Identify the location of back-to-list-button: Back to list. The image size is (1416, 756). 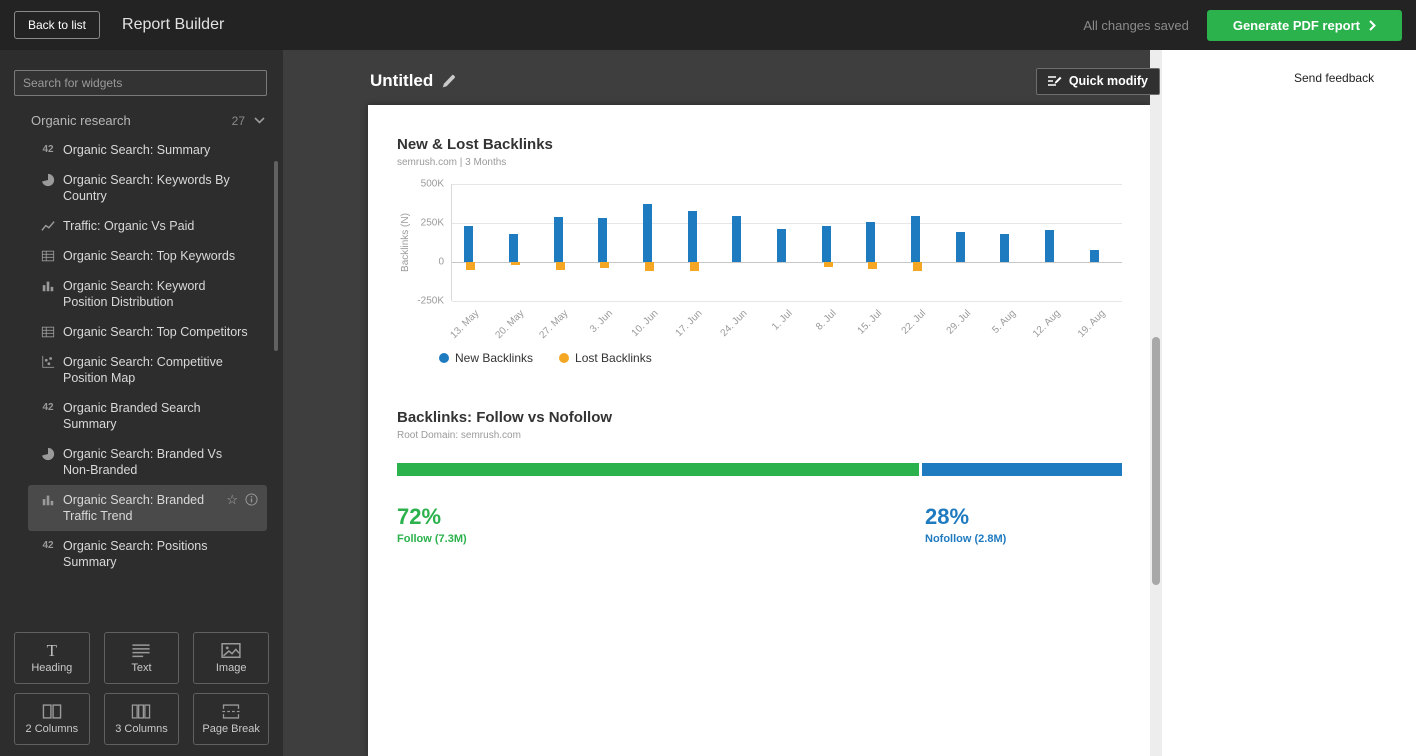
(57, 25).